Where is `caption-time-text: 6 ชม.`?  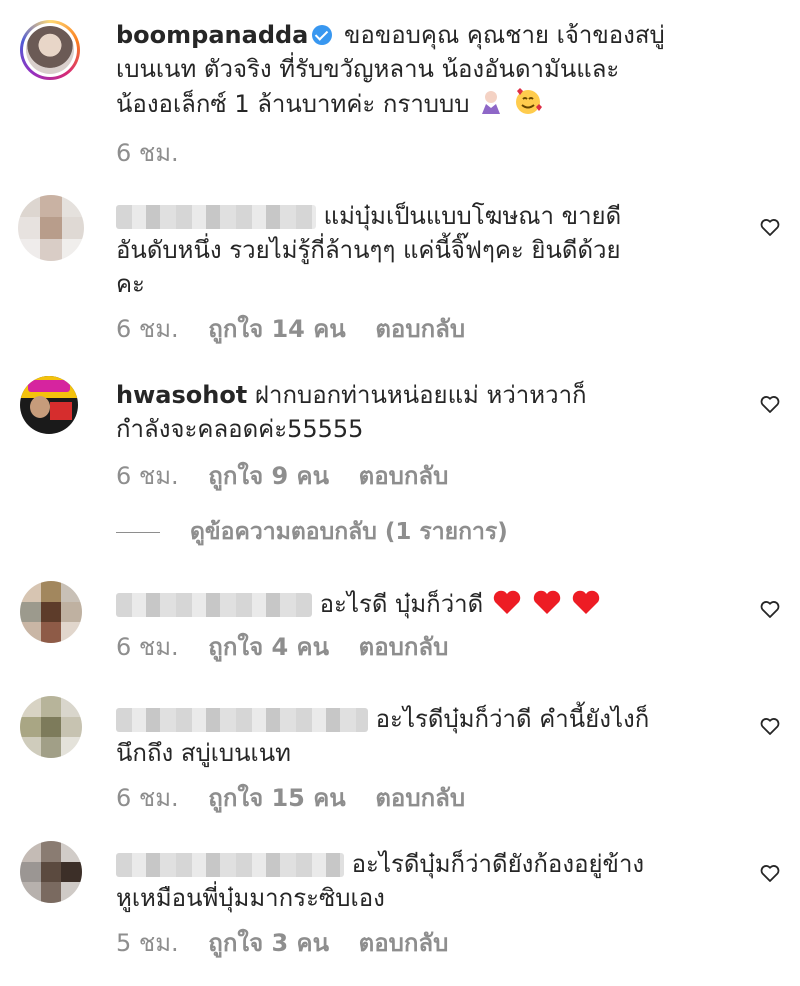 caption-time-text: 6 ชม. is located at coordinates (147, 153).